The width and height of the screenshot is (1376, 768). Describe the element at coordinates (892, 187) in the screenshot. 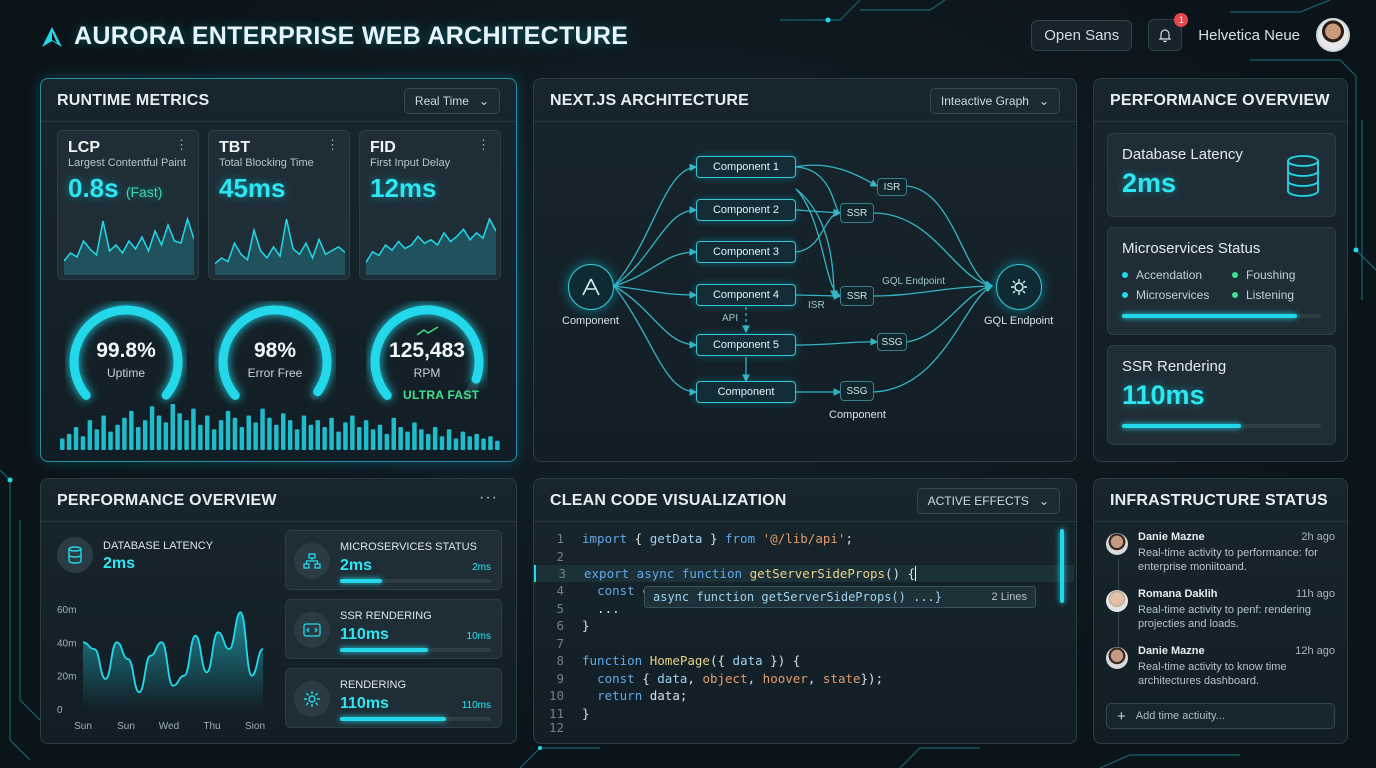

I see `isr-tag: ISR` at that location.